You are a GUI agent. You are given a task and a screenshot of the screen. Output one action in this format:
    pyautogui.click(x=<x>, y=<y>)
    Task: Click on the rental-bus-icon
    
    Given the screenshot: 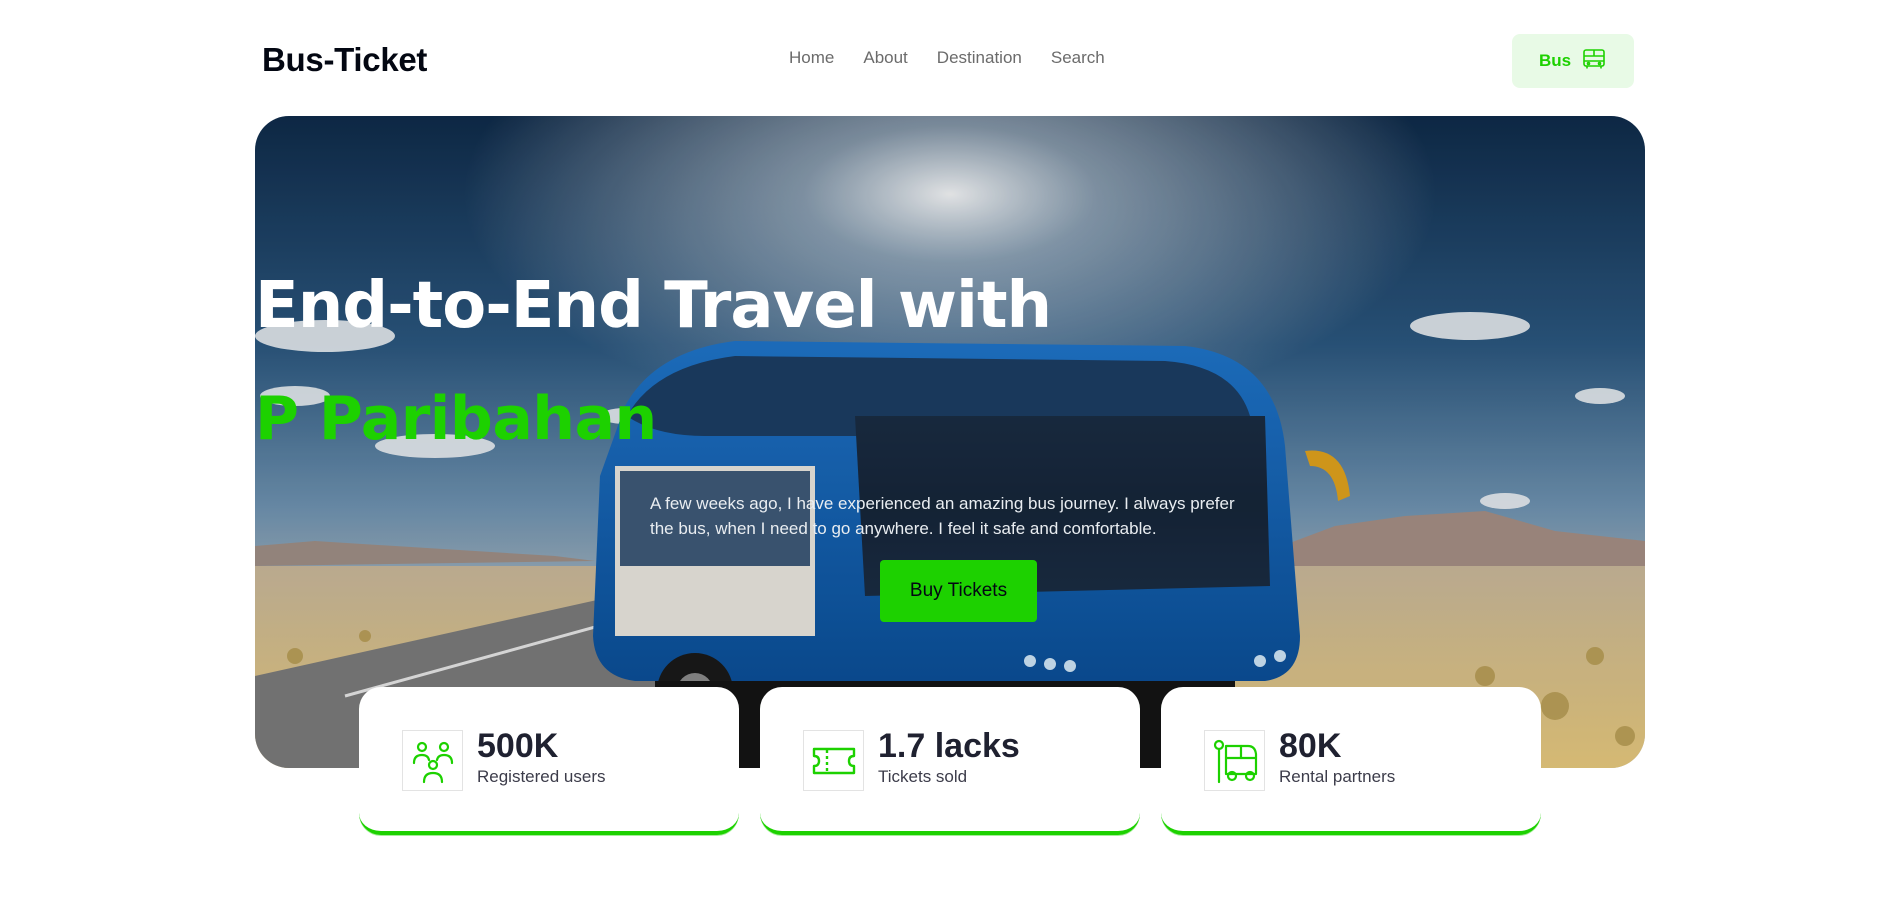 What is the action you would take?
    pyautogui.click(x=1234, y=760)
    